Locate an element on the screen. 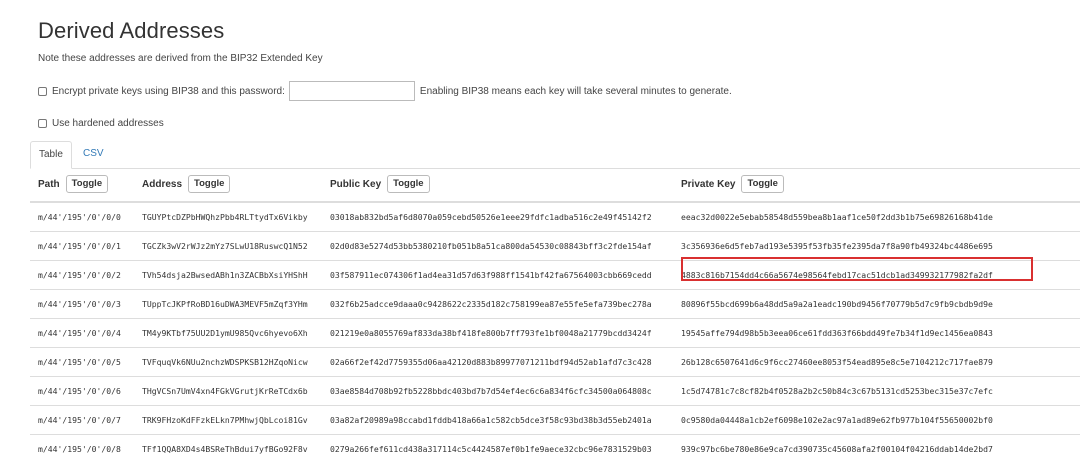 This screenshot has width=1080, height=459. tab-table: Table is located at coordinates (51, 155).